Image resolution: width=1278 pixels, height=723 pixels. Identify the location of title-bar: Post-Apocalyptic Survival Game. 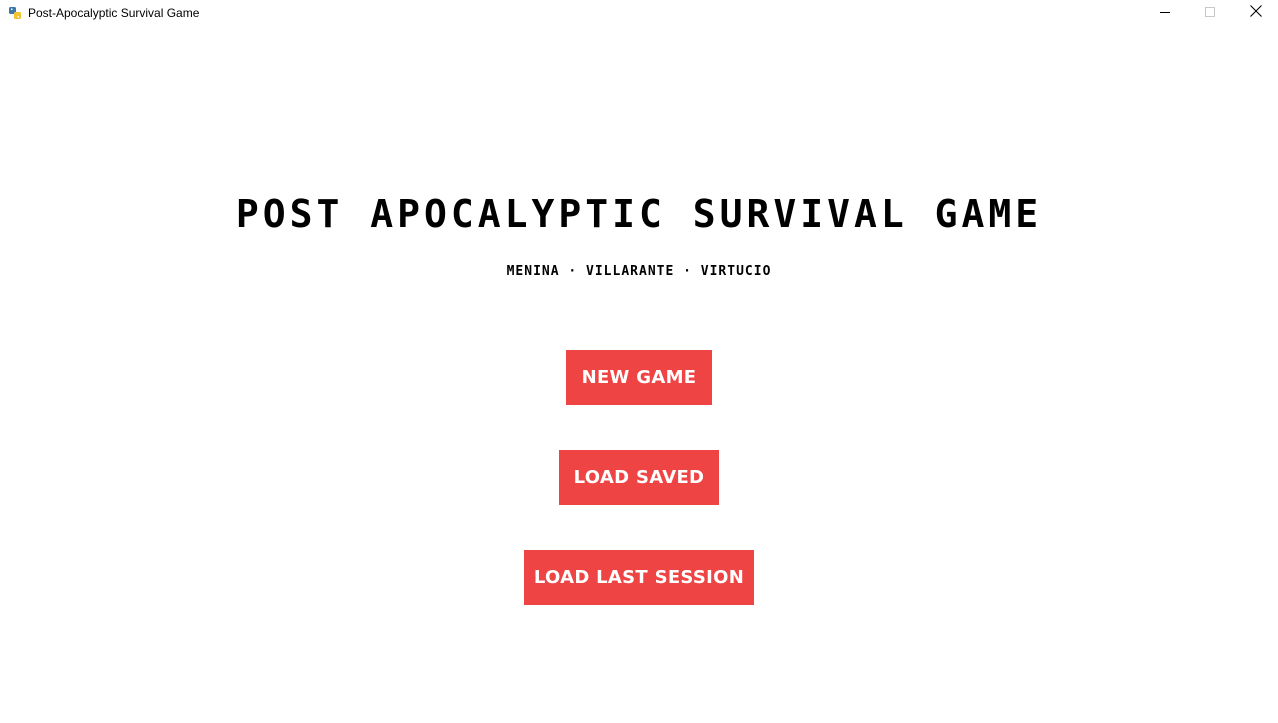
(639, 12).